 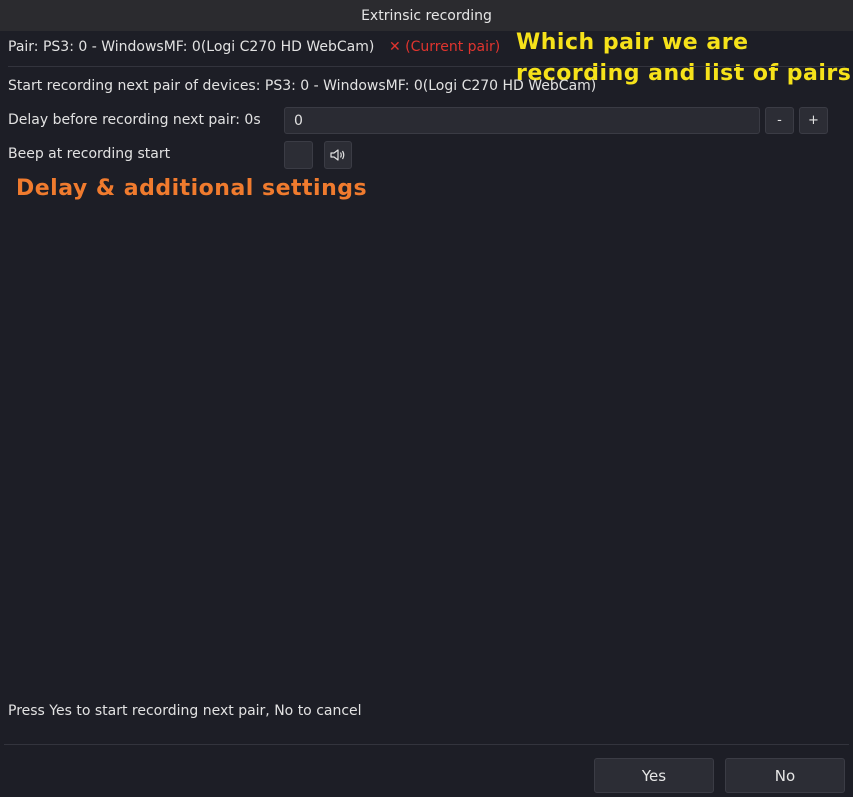 I want to click on pair-annotation-line1: Which pair we are, so click(x=632, y=42).